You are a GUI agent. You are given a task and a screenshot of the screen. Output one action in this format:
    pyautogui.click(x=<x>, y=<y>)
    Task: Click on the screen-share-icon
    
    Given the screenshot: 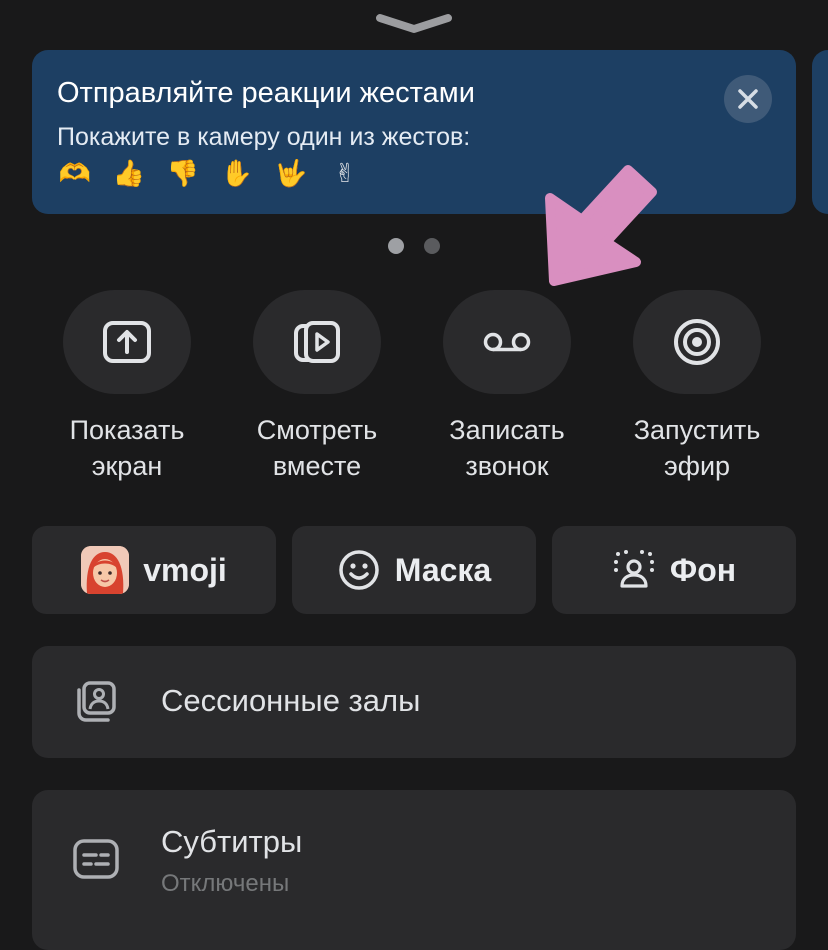 What is the action you would take?
    pyautogui.click(x=127, y=342)
    